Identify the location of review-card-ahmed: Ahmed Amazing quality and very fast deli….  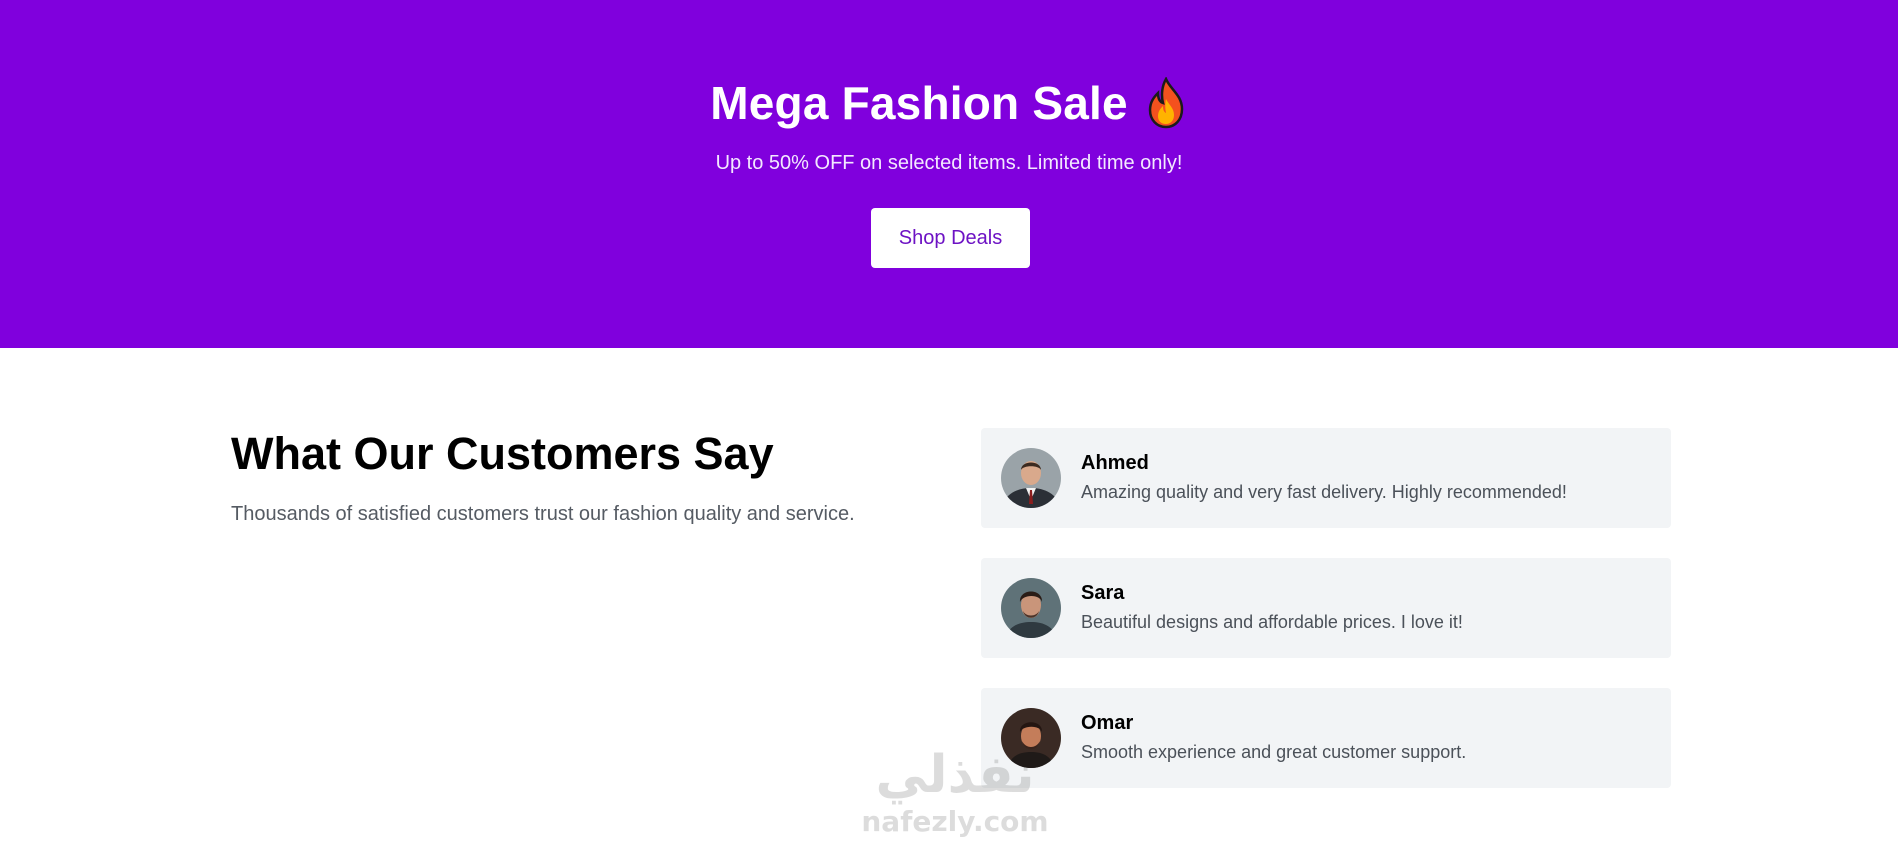
(1326, 478).